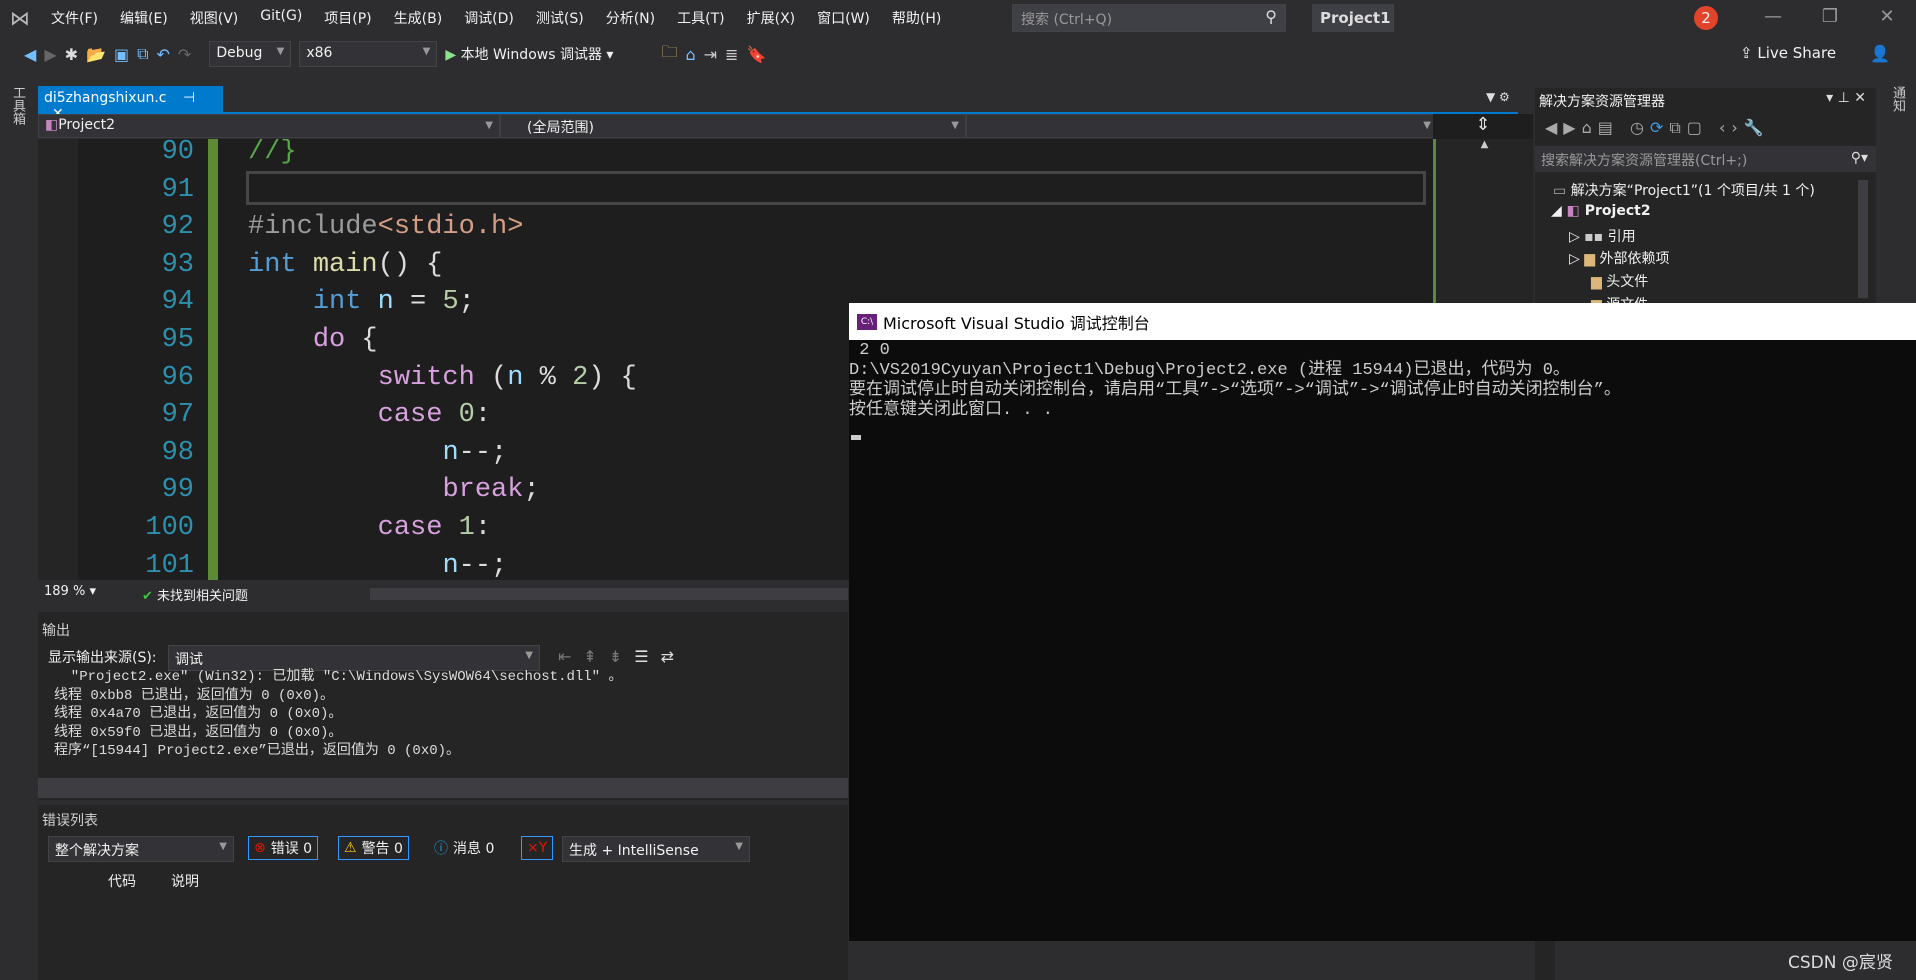 This screenshot has height=980, width=1916. I want to click on code-text: break;, so click(491, 490).